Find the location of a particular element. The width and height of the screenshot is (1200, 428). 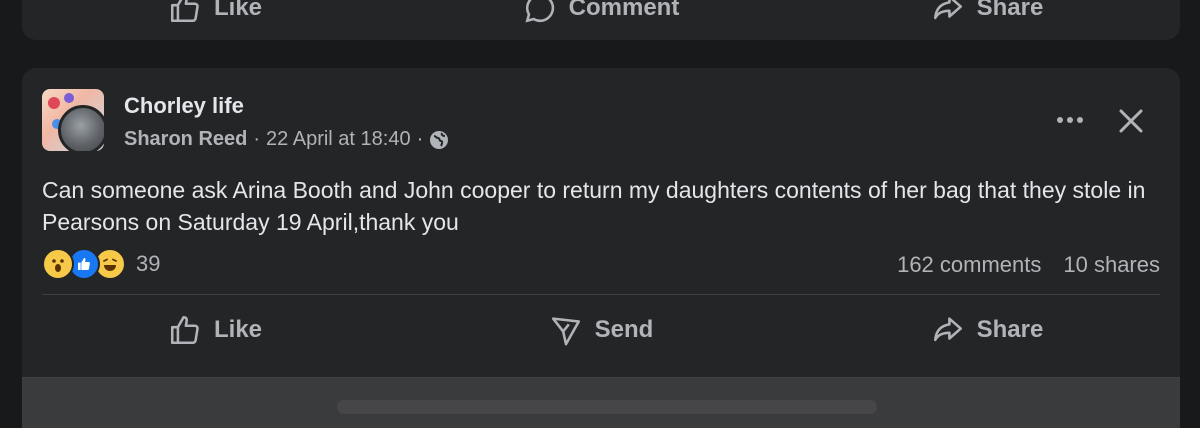

group-name-link: Chorley life is located at coordinates (184, 106).